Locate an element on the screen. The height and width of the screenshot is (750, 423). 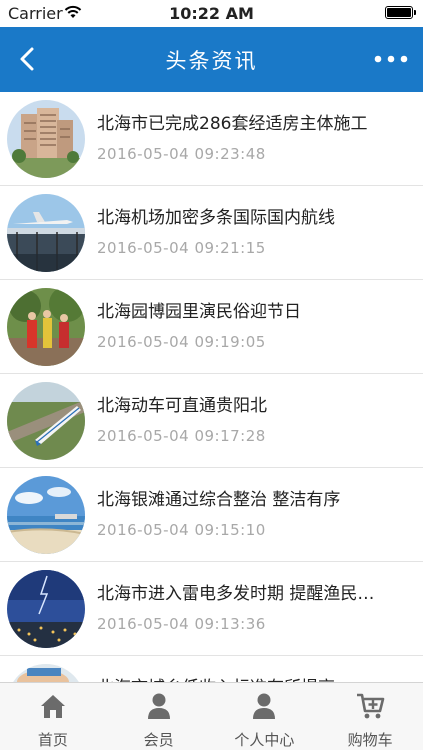
news-date: 2016-05-04 09:13:36 is located at coordinates (181, 624).